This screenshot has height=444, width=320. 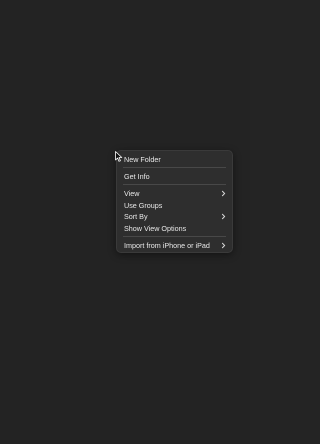 I want to click on menu-item-label: Show View Options, so click(x=155, y=228).